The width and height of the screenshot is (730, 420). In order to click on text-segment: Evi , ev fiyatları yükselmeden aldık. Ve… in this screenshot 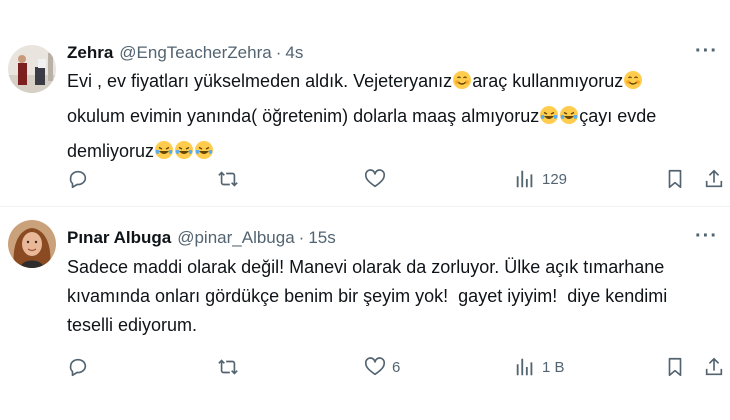, I will do `click(260, 81)`.